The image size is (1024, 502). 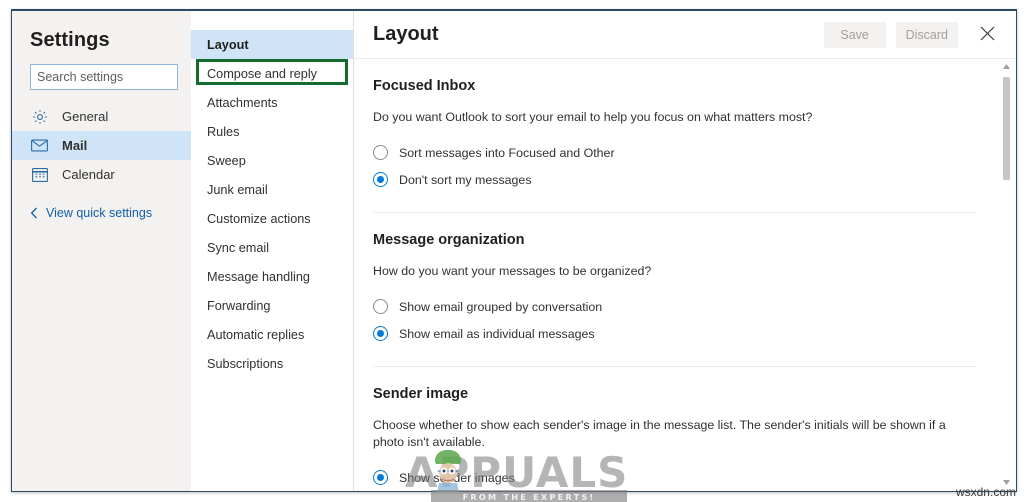 I want to click on nav-item-subscriptions: Subscriptions, so click(x=272, y=363).